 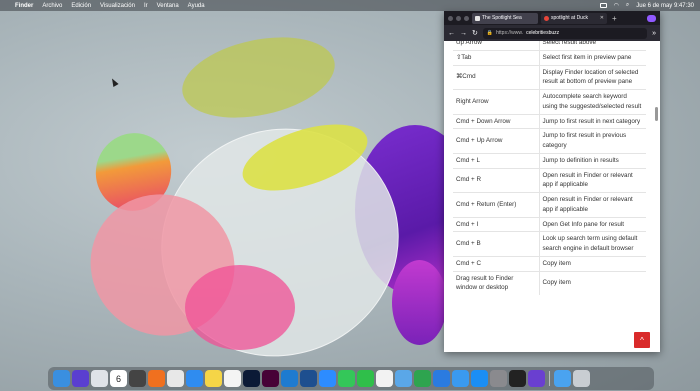 I want to click on tab-label: The Spotlight Sea, so click(x=502, y=18).